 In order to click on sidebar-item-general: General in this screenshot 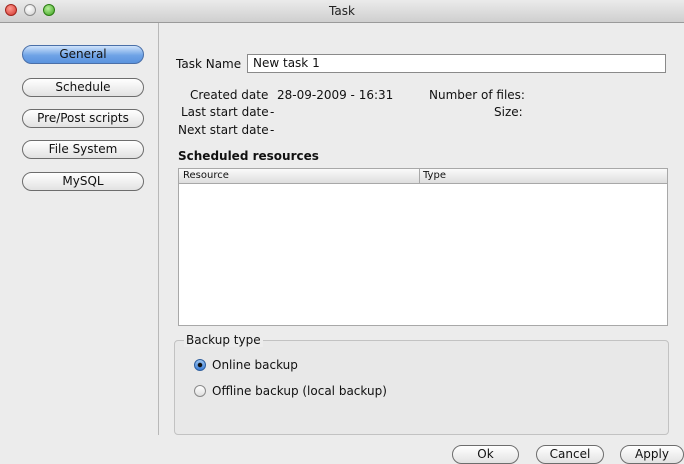, I will do `click(83, 54)`.